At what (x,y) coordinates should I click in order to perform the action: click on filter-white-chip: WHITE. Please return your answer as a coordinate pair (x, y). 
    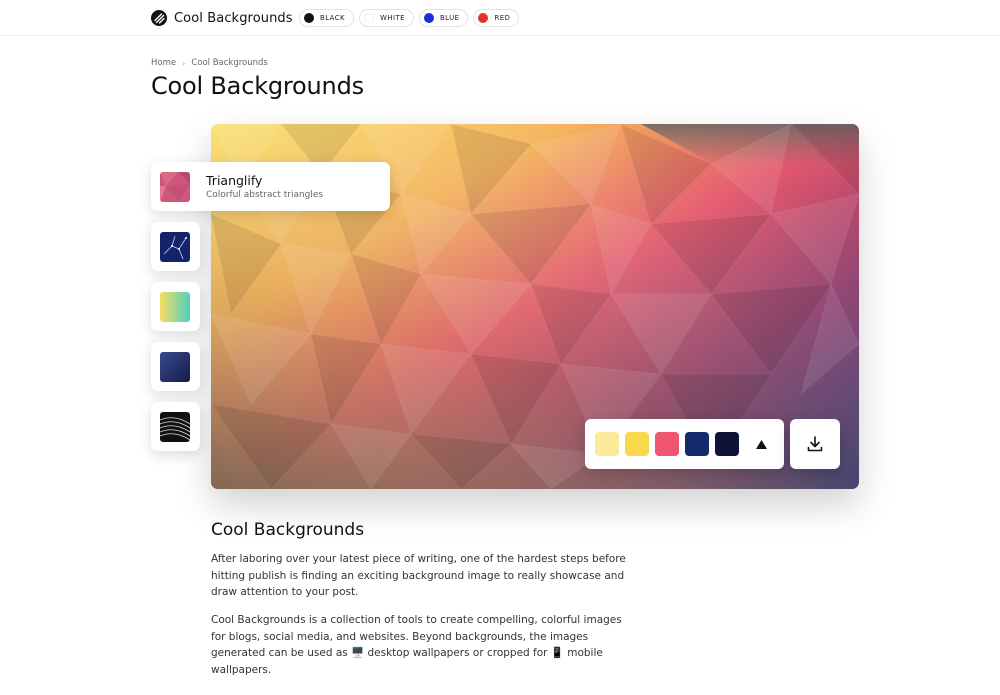
    Looking at the image, I should click on (386, 18).